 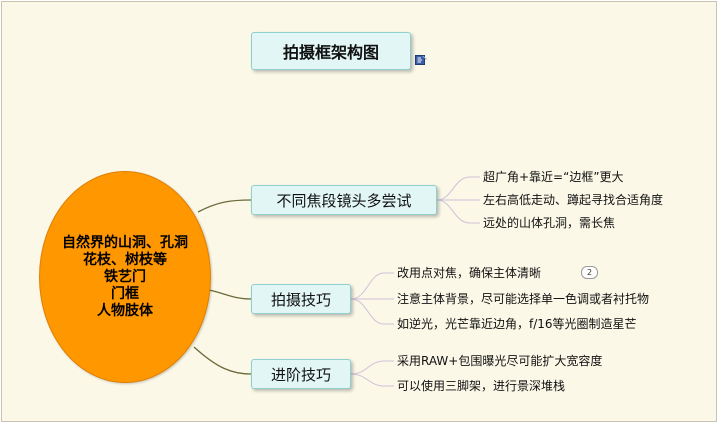 I want to click on central-topic-line: 铁艺门, so click(x=125, y=276).